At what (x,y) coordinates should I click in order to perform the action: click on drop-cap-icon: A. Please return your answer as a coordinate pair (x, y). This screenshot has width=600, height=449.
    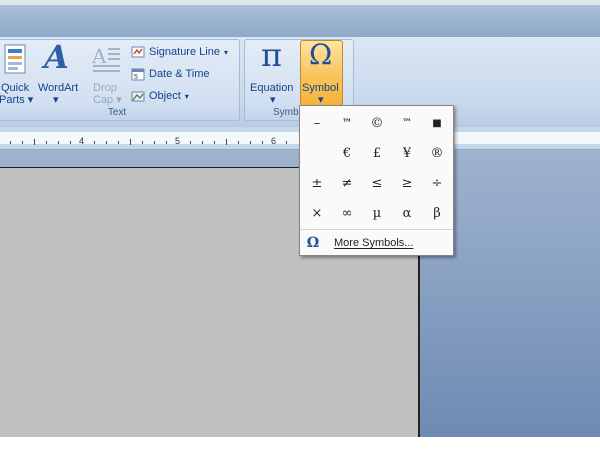
    Looking at the image, I should click on (105, 58).